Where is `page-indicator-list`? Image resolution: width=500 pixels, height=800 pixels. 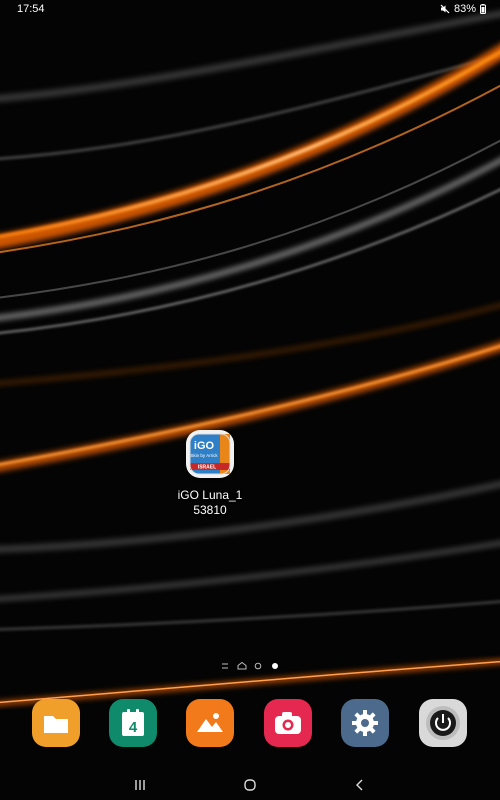
page-indicator-list is located at coordinates (225, 666).